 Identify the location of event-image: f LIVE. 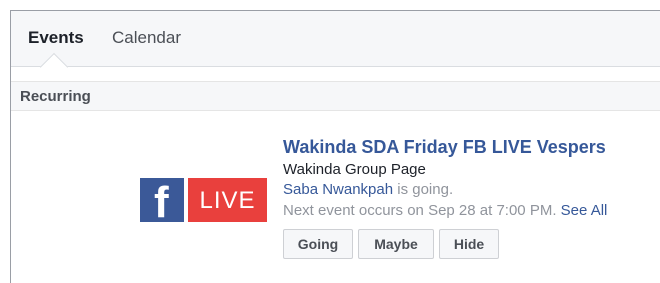
(203, 202).